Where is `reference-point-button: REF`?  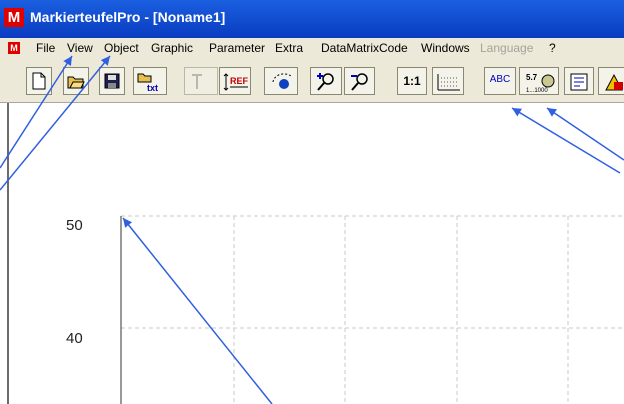
reference-point-button: REF is located at coordinates (235, 81).